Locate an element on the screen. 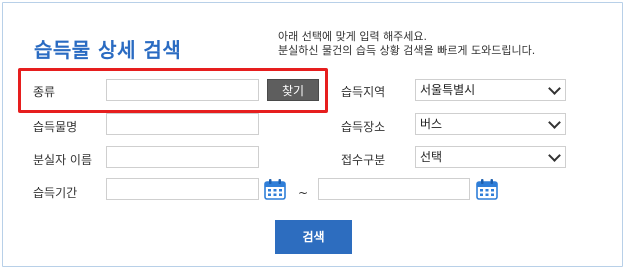 The height and width of the screenshot is (270, 626). region-select: 서울특별시 is located at coordinates (490, 90).